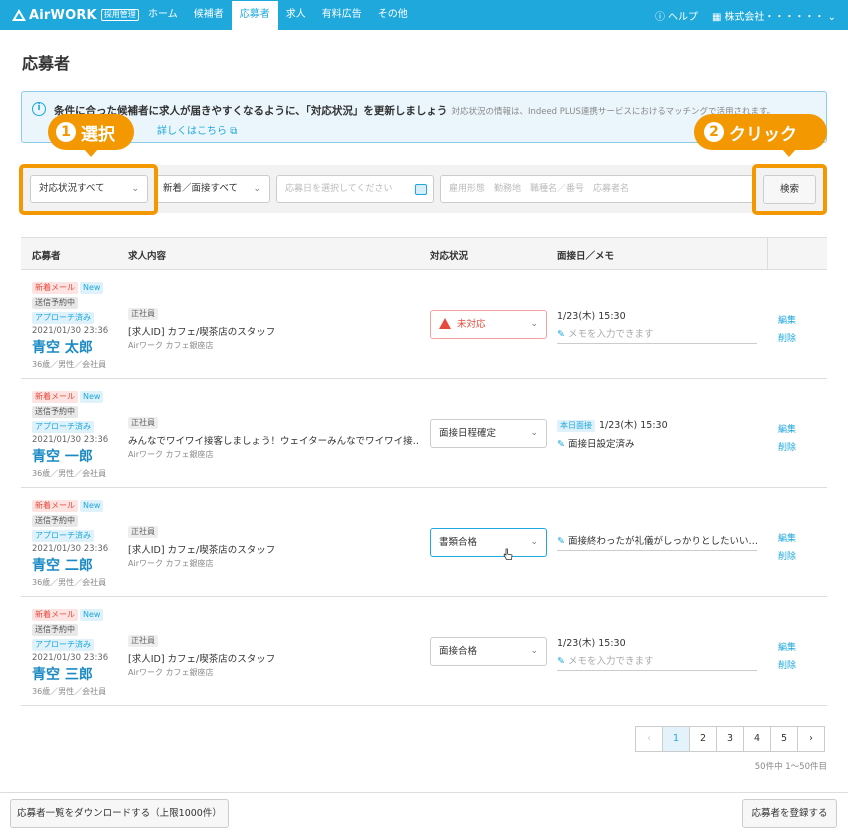 The image size is (848, 832). I want to click on prev-page-button: ‹, so click(649, 739).